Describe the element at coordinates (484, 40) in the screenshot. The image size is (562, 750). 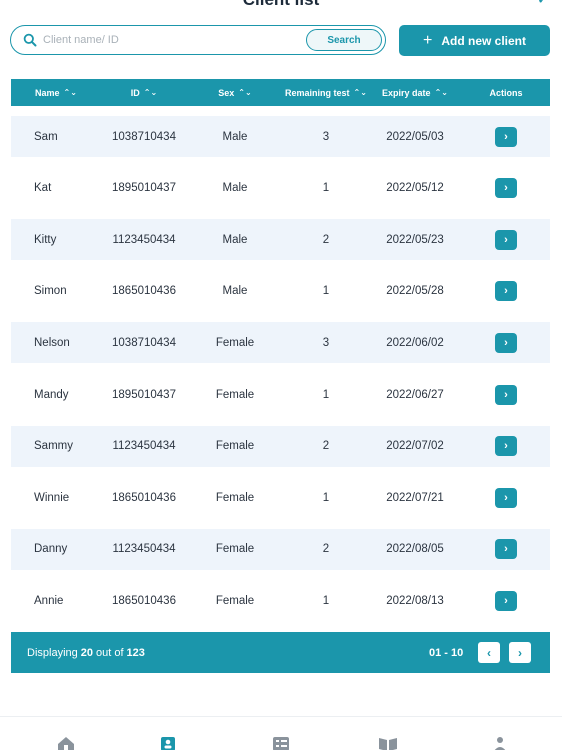
I see `add-new-client-label: Add new client` at that location.